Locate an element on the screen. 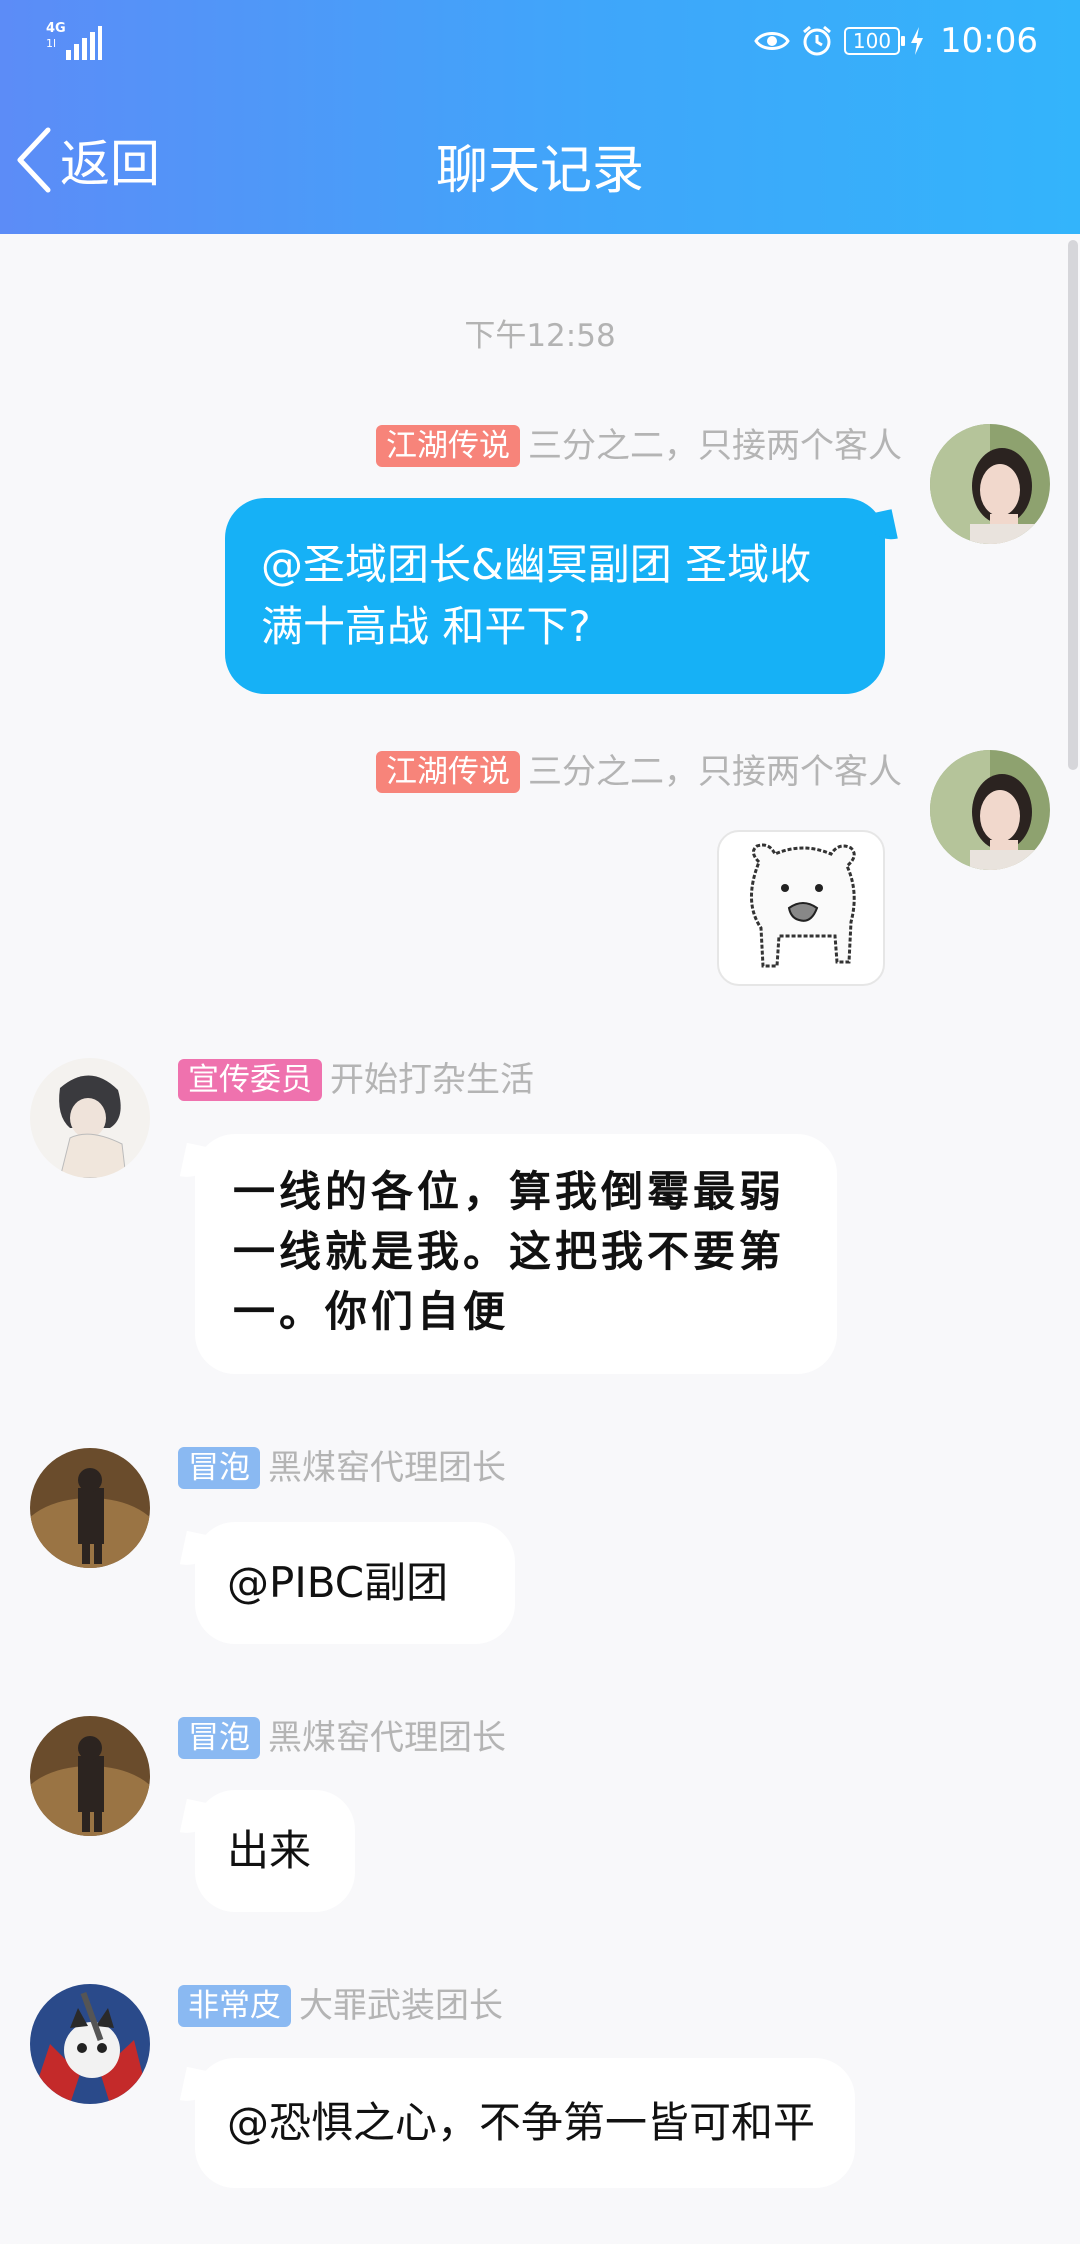 The height and width of the screenshot is (2244, 1080). sender-name: 开始打杂生活 is located at coordinates (432, 1080).